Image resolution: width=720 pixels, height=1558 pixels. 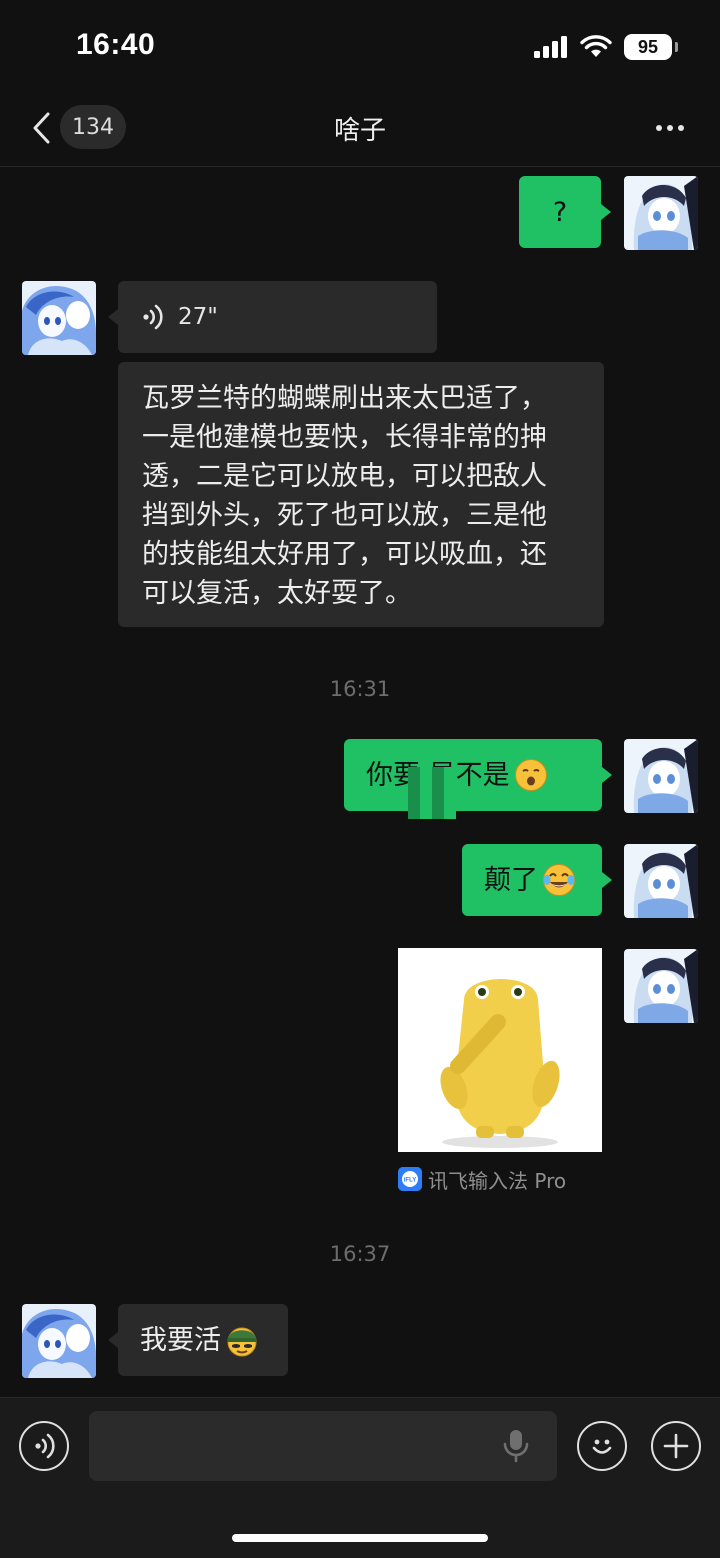 I want to click on sticker-source-link: iFLY 讯飞输入法 Pro, so click(x=482, y=1179).